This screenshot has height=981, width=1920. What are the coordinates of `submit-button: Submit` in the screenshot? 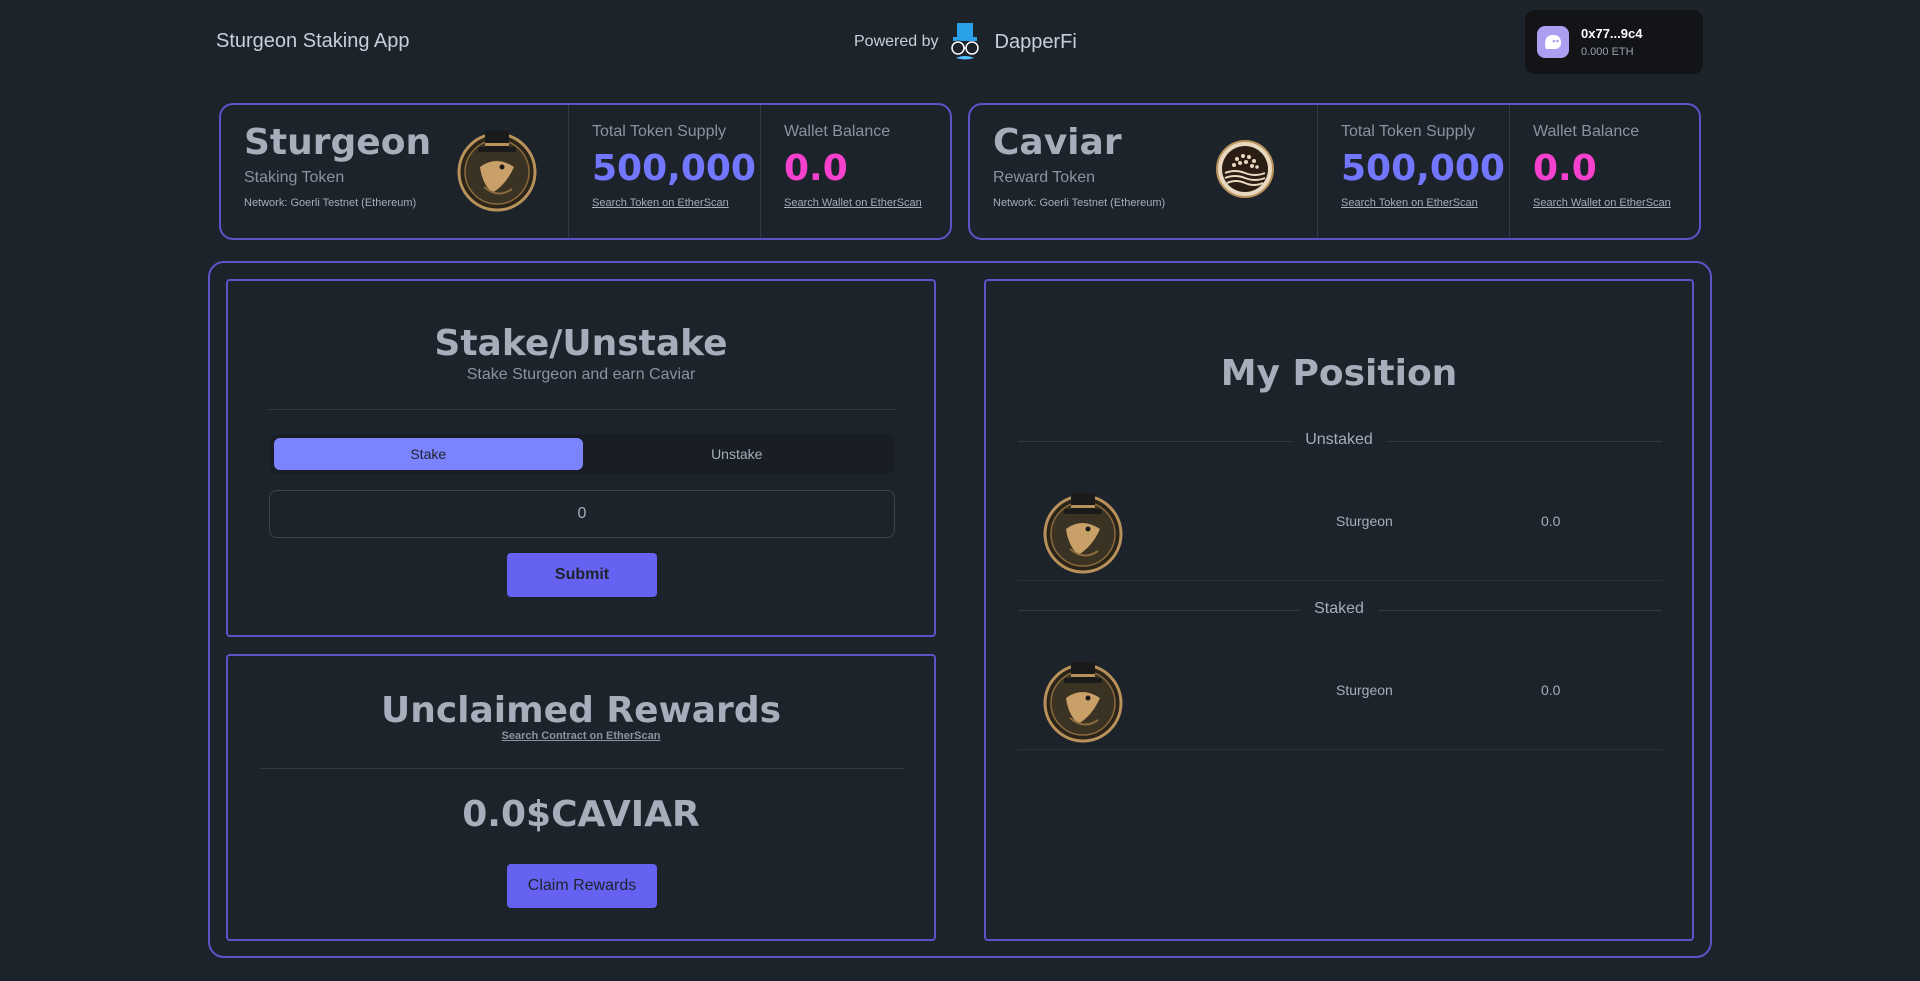 It's located at (582, 575).